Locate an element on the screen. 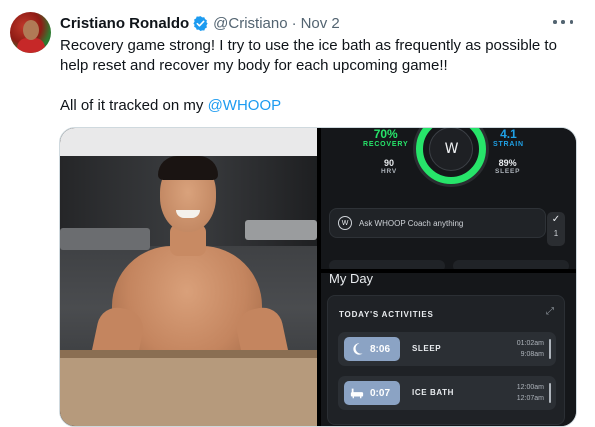  photo-tub is located at coordinates (188, 392).